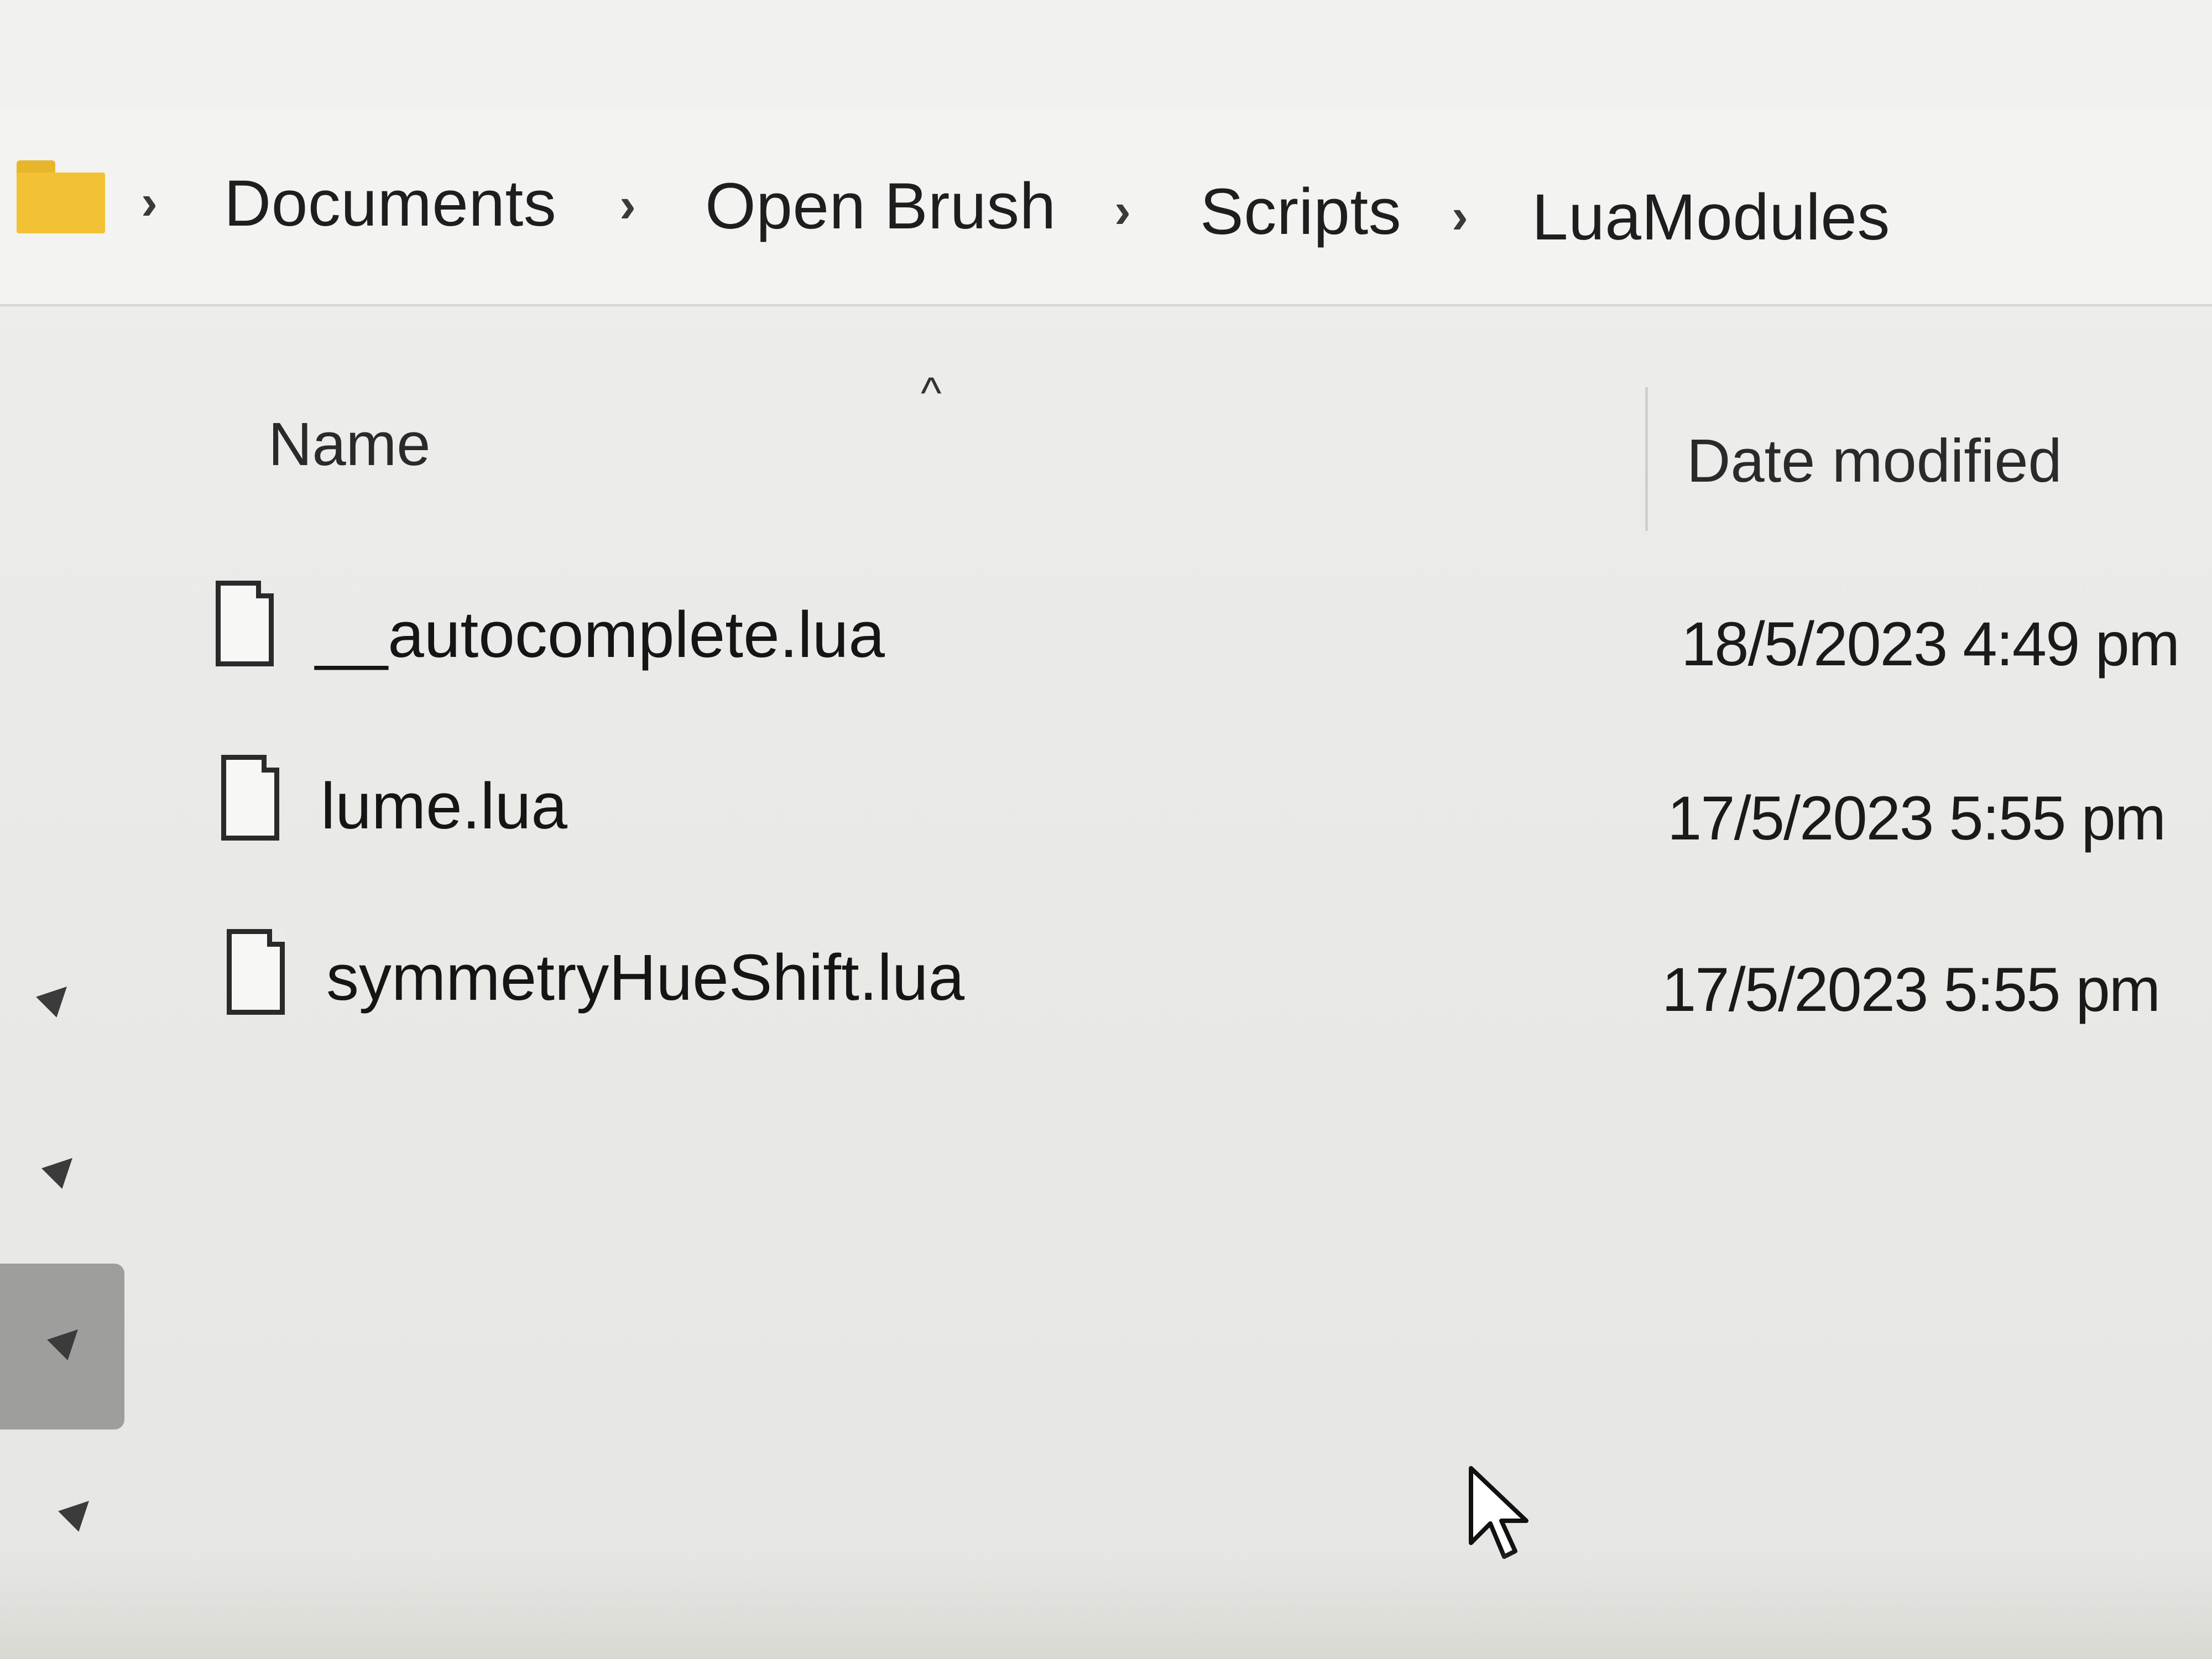  What do you see at coordinates (645, 978) in the screenshot?
I see `file-name: symmetryHueShift.lua` at bounding box center [645, 978].